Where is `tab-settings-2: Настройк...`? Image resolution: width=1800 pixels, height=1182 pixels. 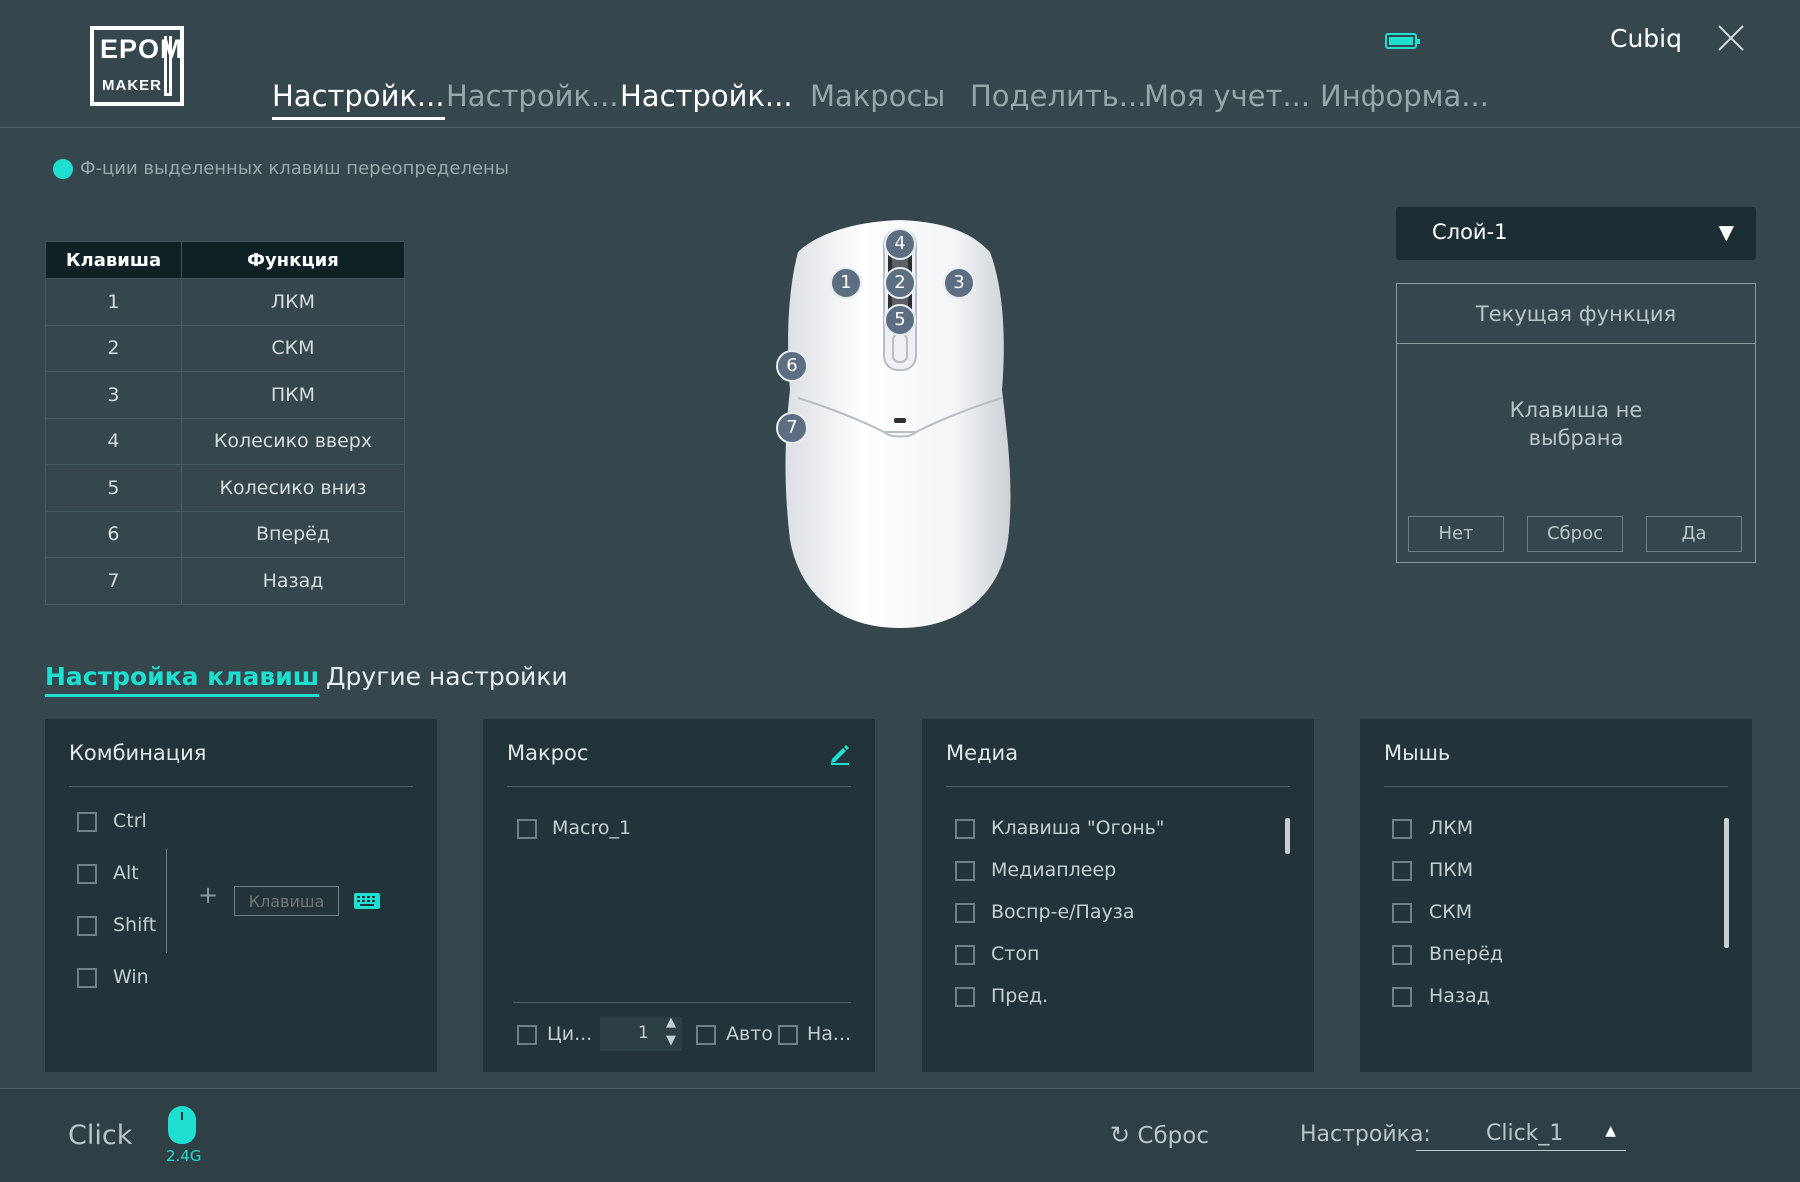 tab-settings-2: Настройк... is located at coordinates (532, 96).